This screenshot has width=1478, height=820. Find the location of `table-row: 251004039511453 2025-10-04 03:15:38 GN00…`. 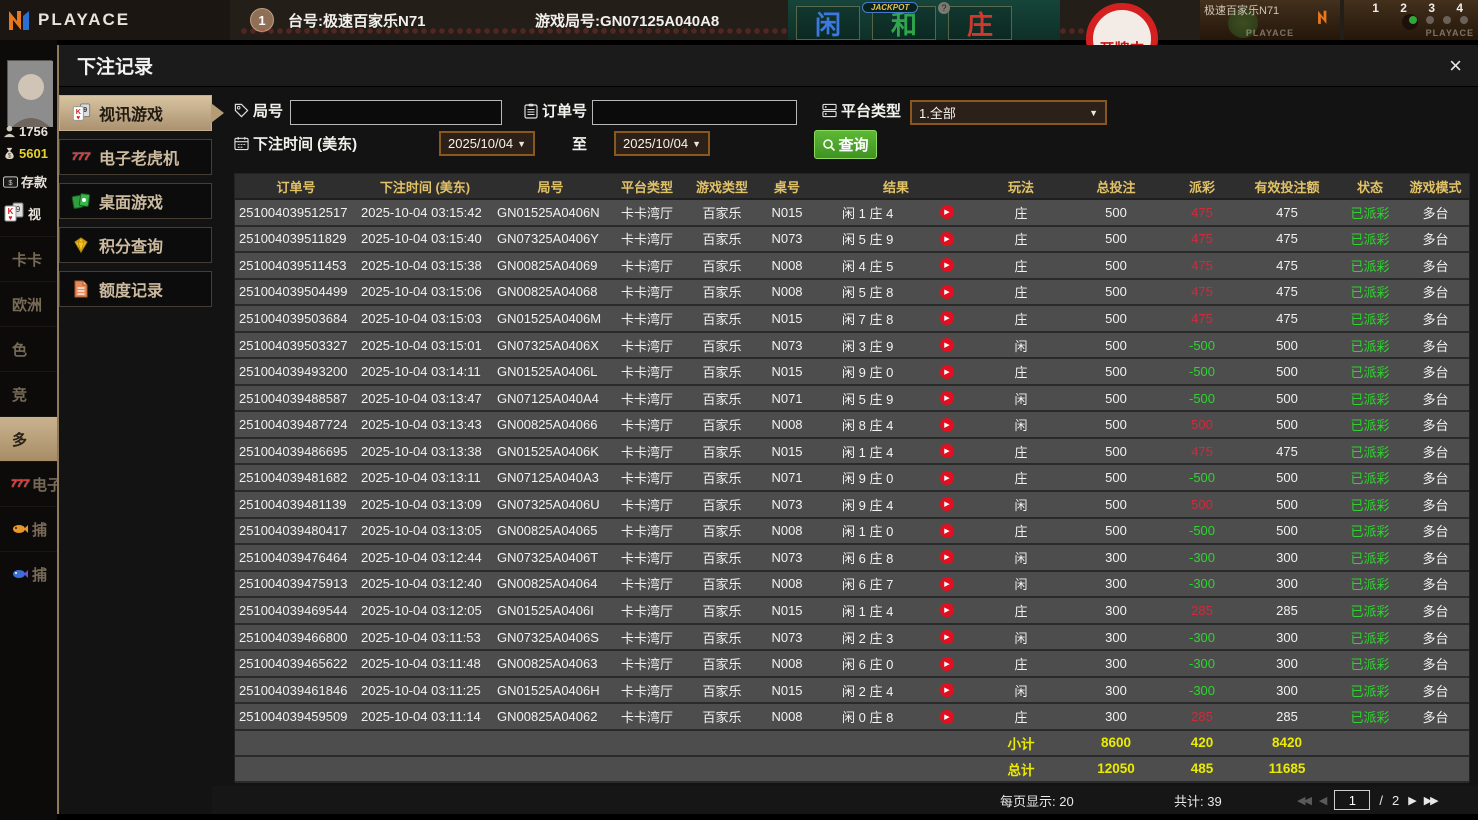

table-row: 251004039511453 2025-10-04 03:15:38 GN00… is located at coordinates (852, 266).